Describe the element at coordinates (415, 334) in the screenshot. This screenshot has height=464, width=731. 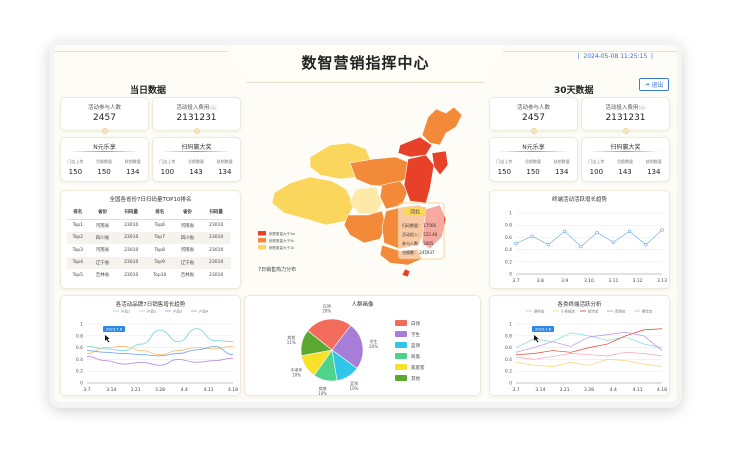
I see `legend-label: 学生` at that location.